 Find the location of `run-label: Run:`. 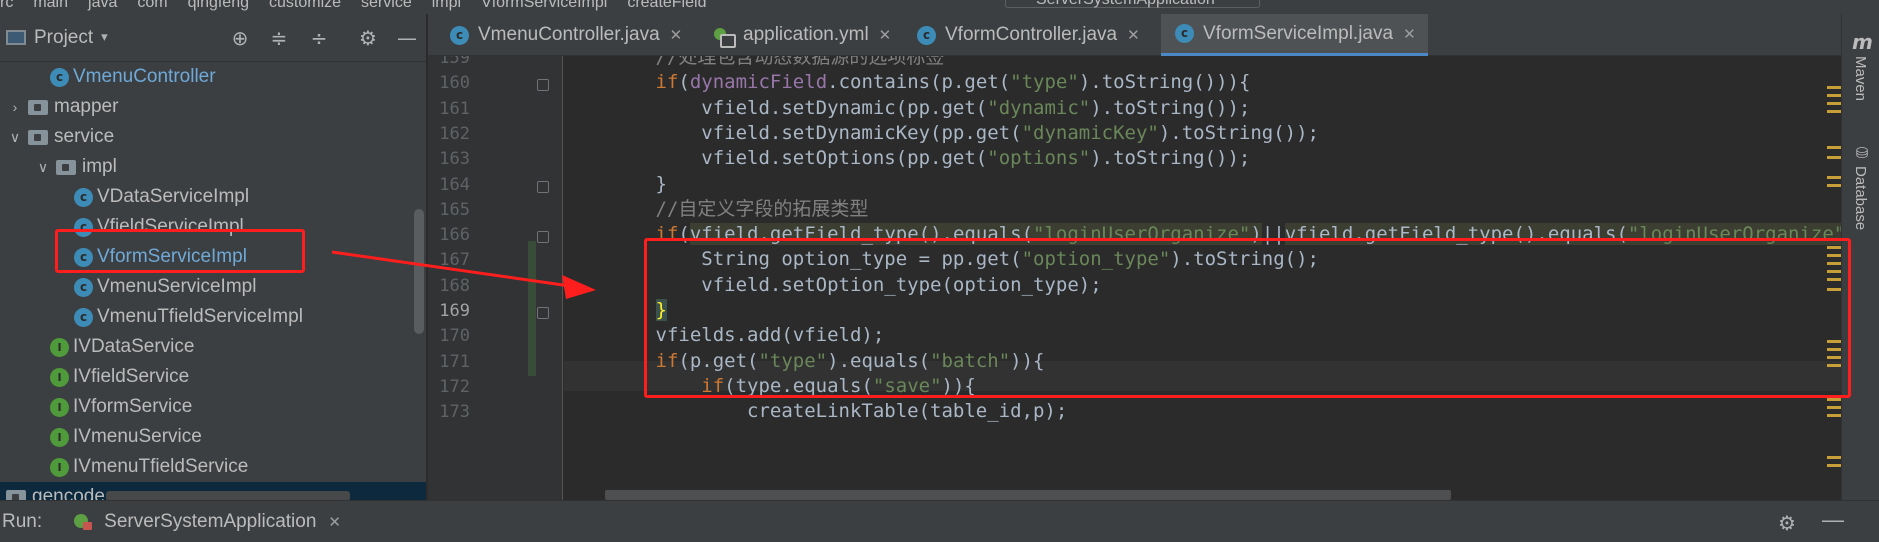

run-label: Run: is located at coordinates (22, 521).